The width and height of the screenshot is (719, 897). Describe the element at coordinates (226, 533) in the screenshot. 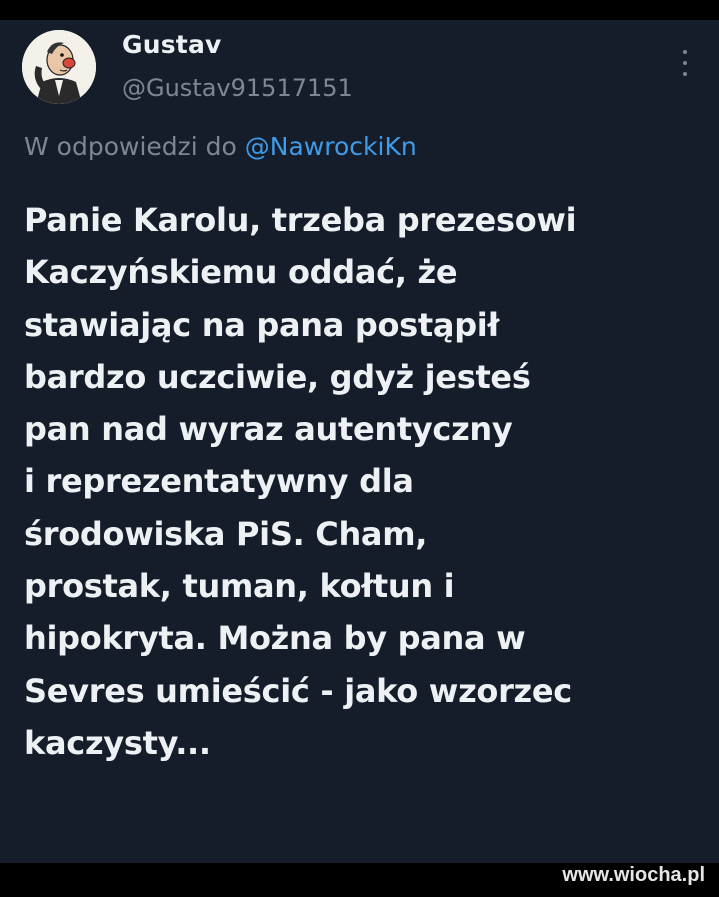

I see `tweet-text-line: środowiska PiS. Cham,` at that location.